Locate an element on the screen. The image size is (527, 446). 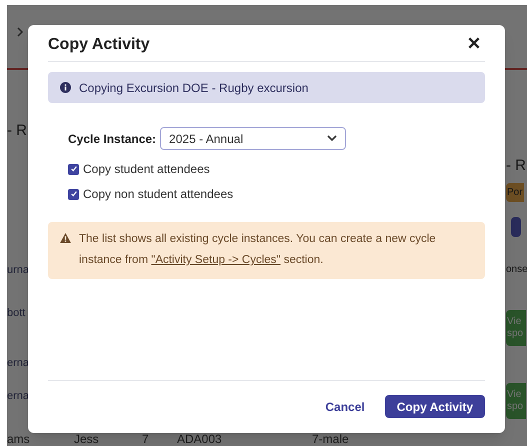
dialog-title: Copy Activity is located at coordinates (99, 45).